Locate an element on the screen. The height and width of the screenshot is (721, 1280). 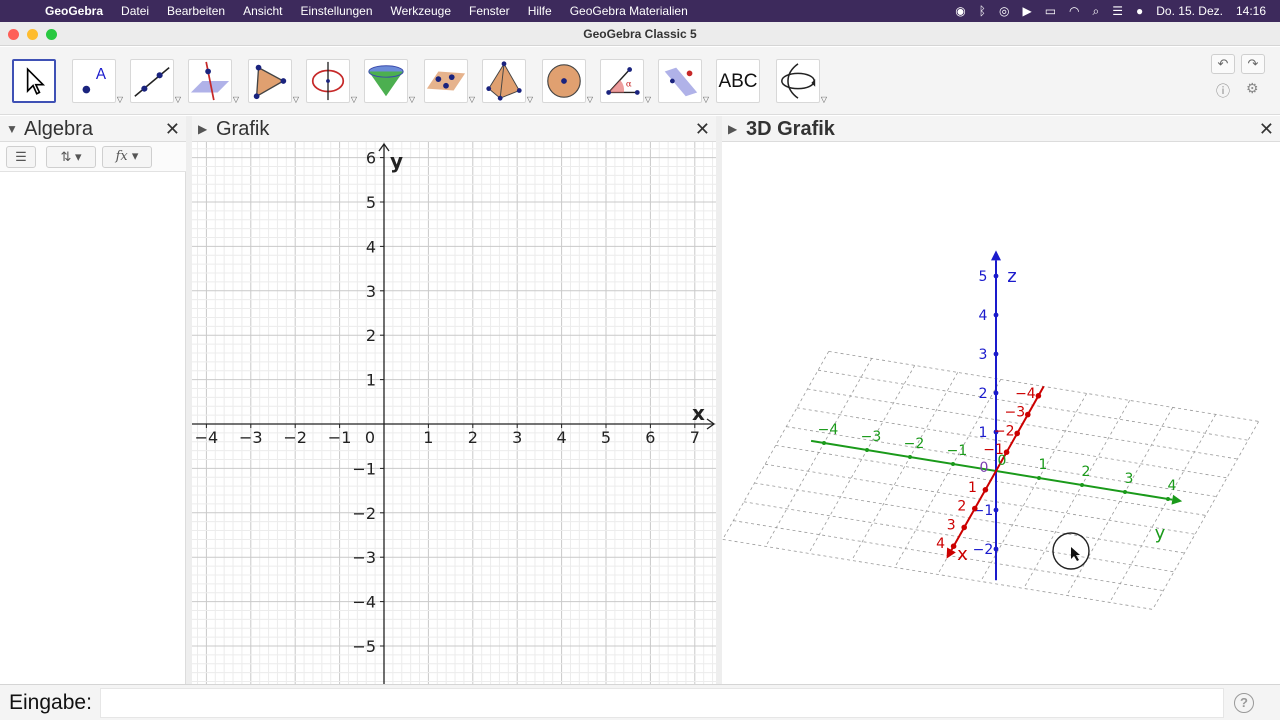
algebra-view is located at coordinates (93, 413).